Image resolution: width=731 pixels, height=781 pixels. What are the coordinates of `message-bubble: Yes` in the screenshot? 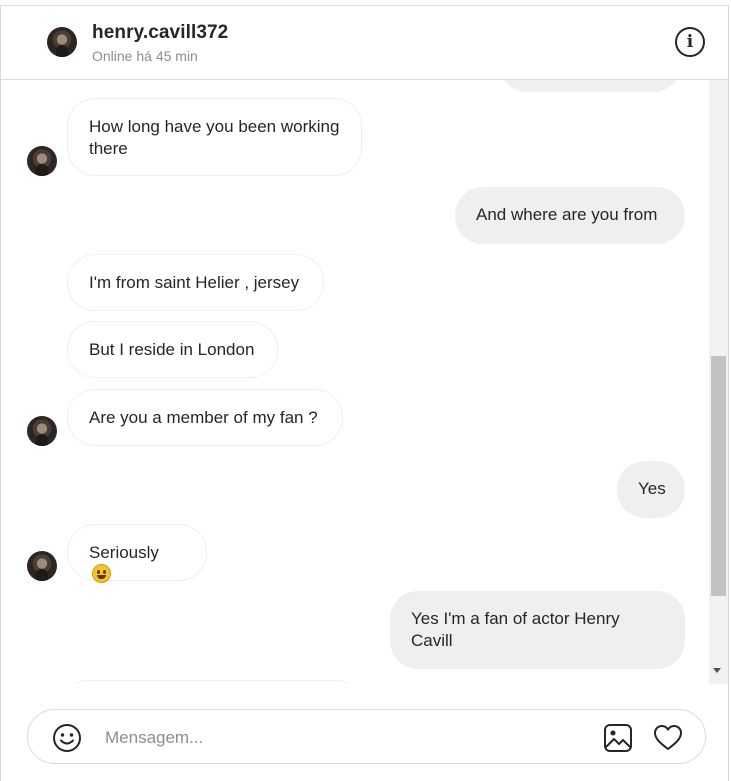 It's located at (651, 489).